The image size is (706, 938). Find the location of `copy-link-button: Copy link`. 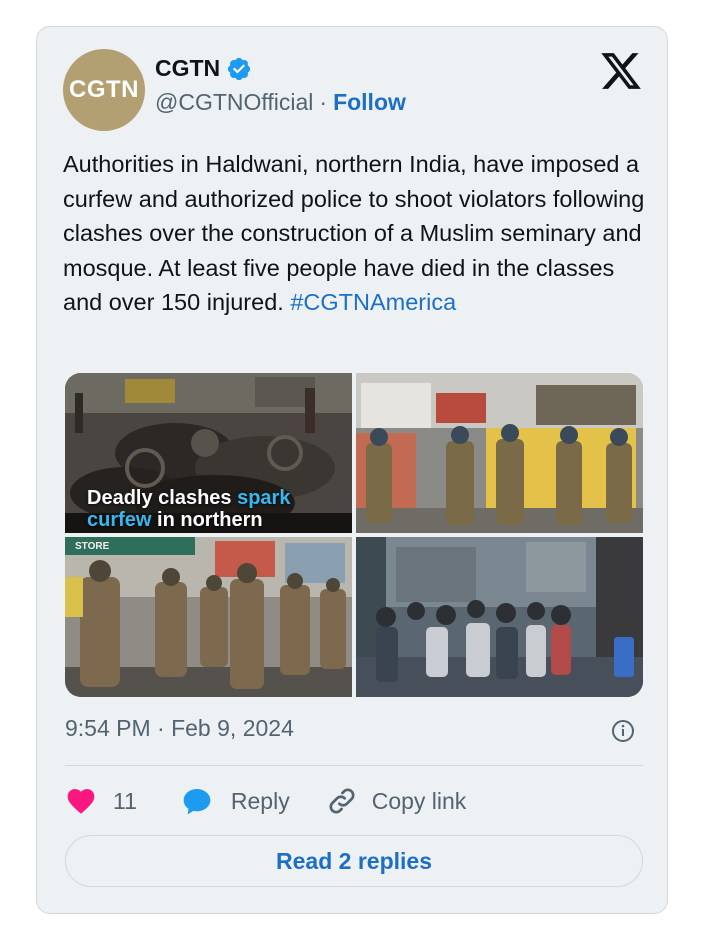

copy-link-button: Copy link is located at coordinates (396, 801).